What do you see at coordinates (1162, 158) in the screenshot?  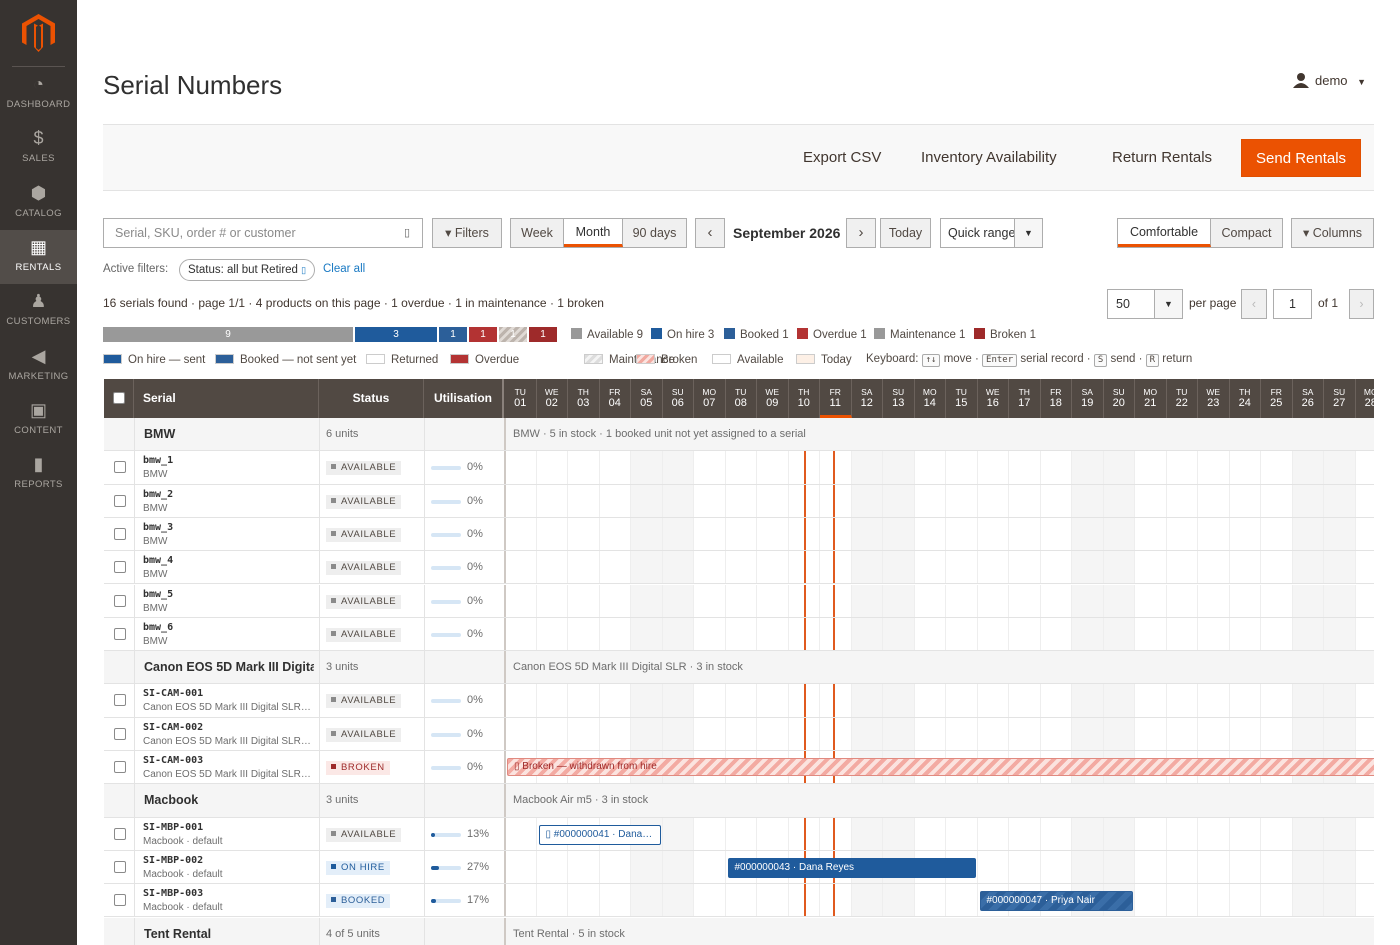 I see `return-rentals-button: Return Rentals` at bounding box center [1162, 158].